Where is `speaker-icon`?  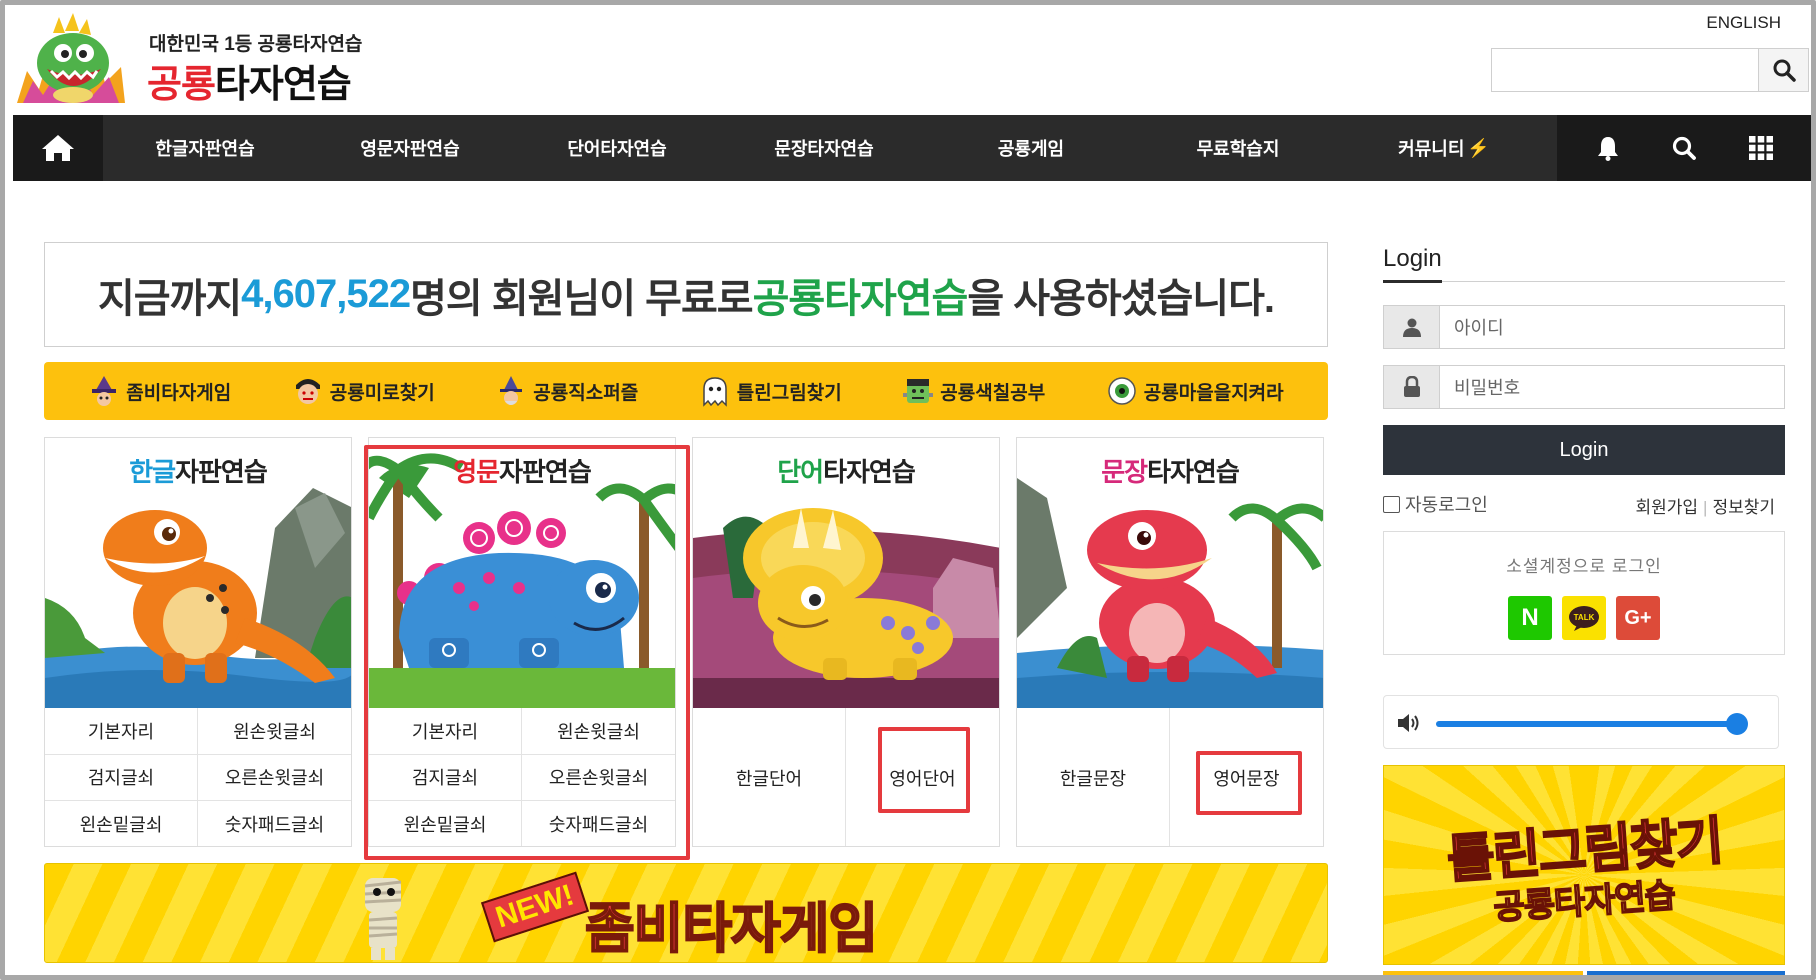 speaker-icon is located at coordinates (1409, 723).